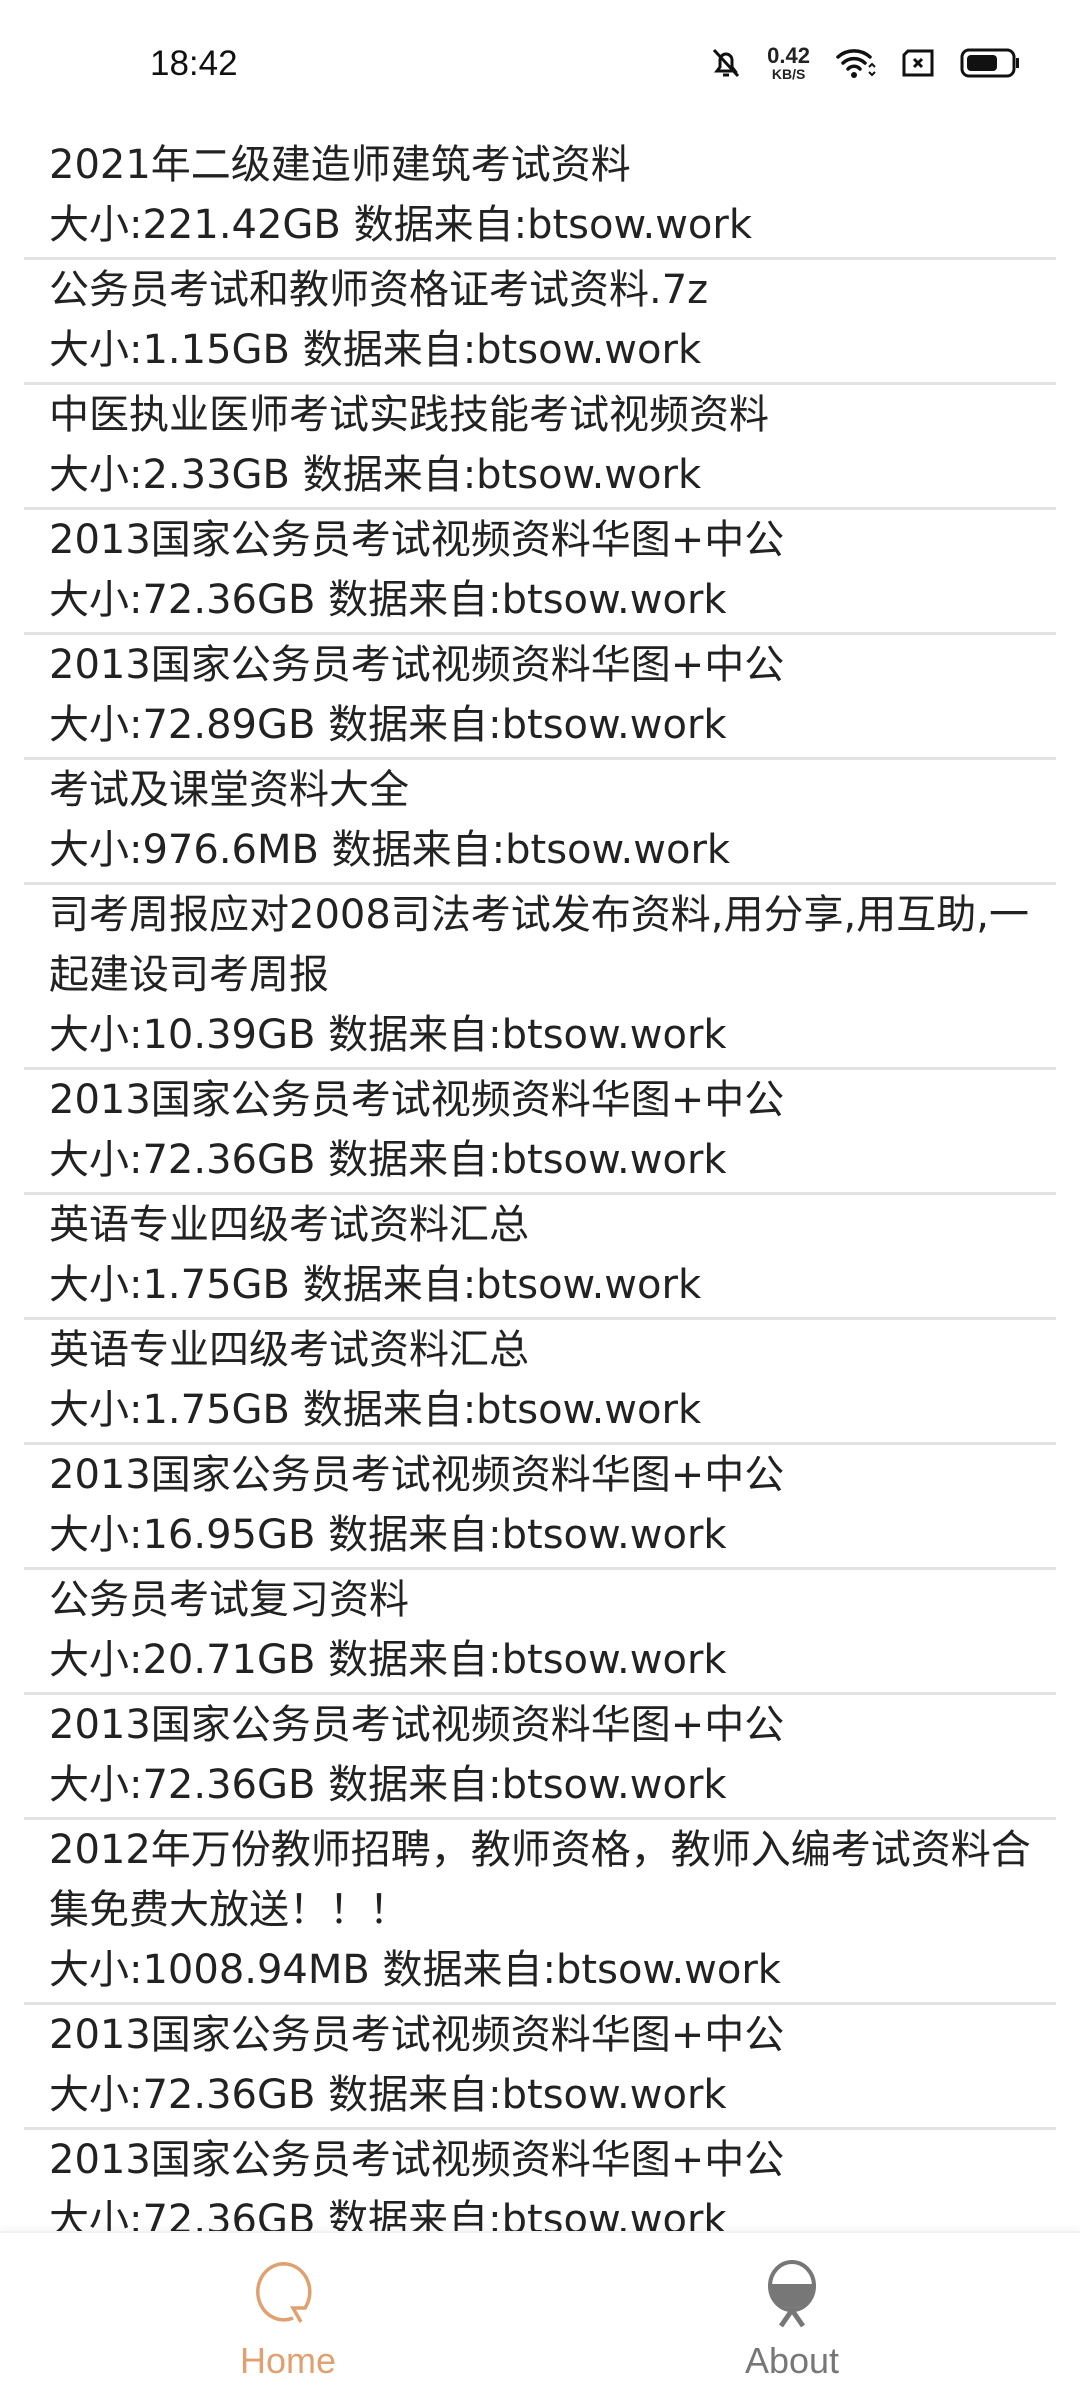 Image resolution: width=1080 pixels, height=2402 pixels. I want to click on item-meta: 大小:16.95GB 数据来自:btsow.work, so click(388, 1535).